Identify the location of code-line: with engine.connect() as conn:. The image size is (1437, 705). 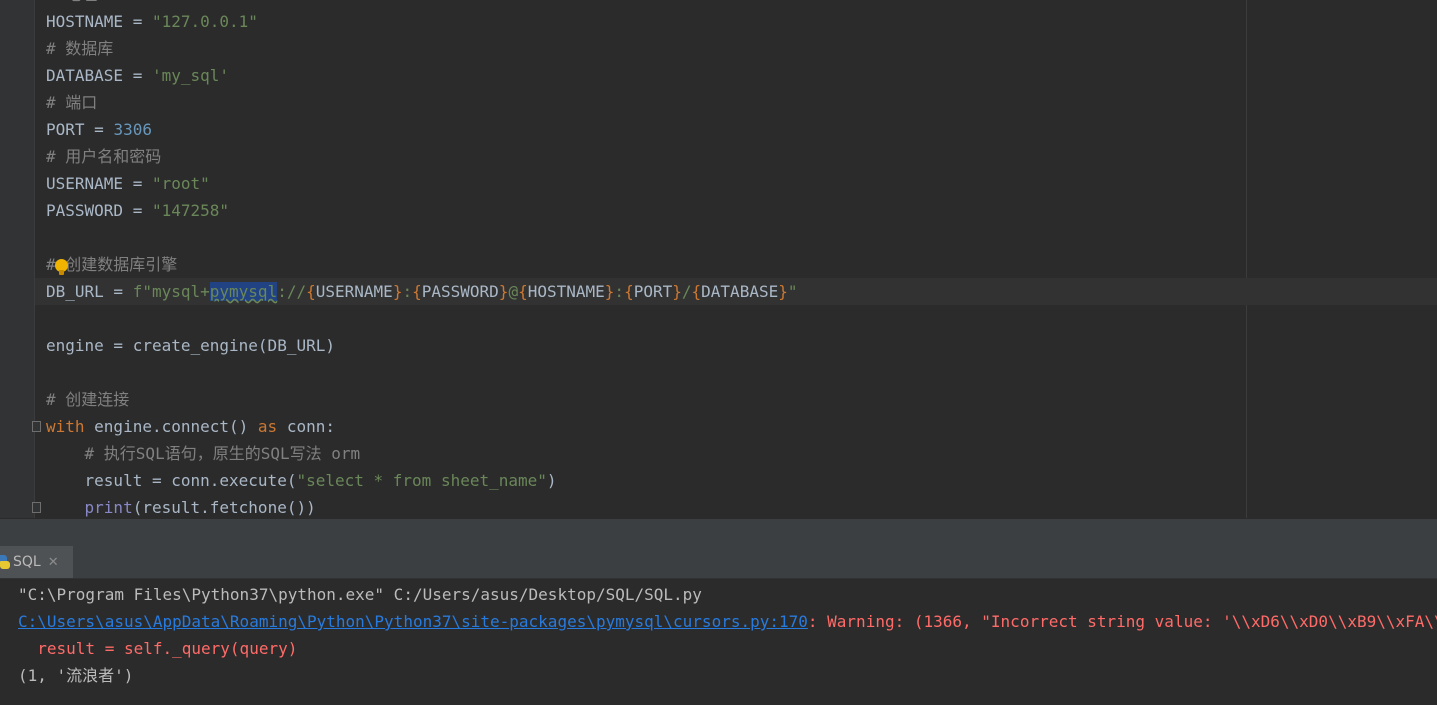
(190, 426).